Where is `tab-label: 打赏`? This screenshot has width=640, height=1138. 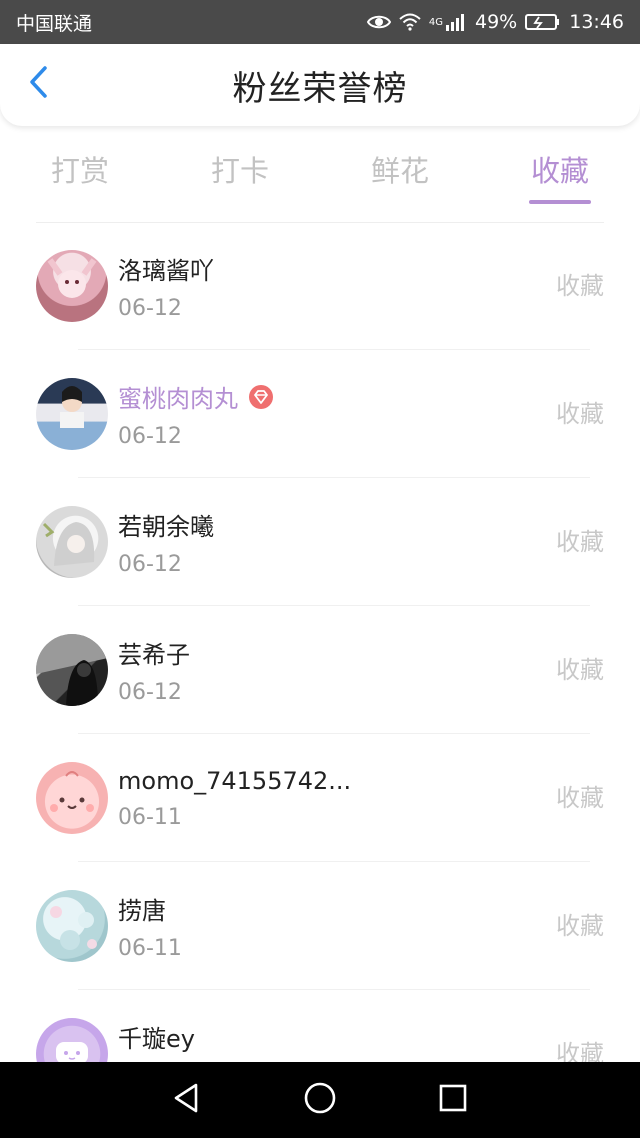 tab-label: 打赏 is located at coordinates (79, 171).